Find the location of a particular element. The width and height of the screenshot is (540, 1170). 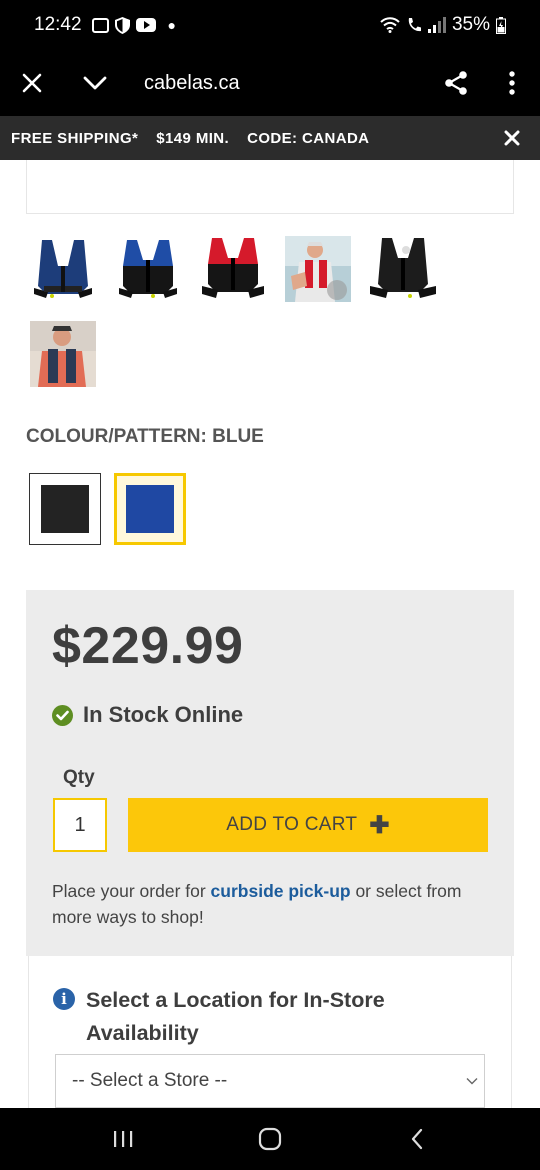

swatch-blue is located at coordinates (150, 509).